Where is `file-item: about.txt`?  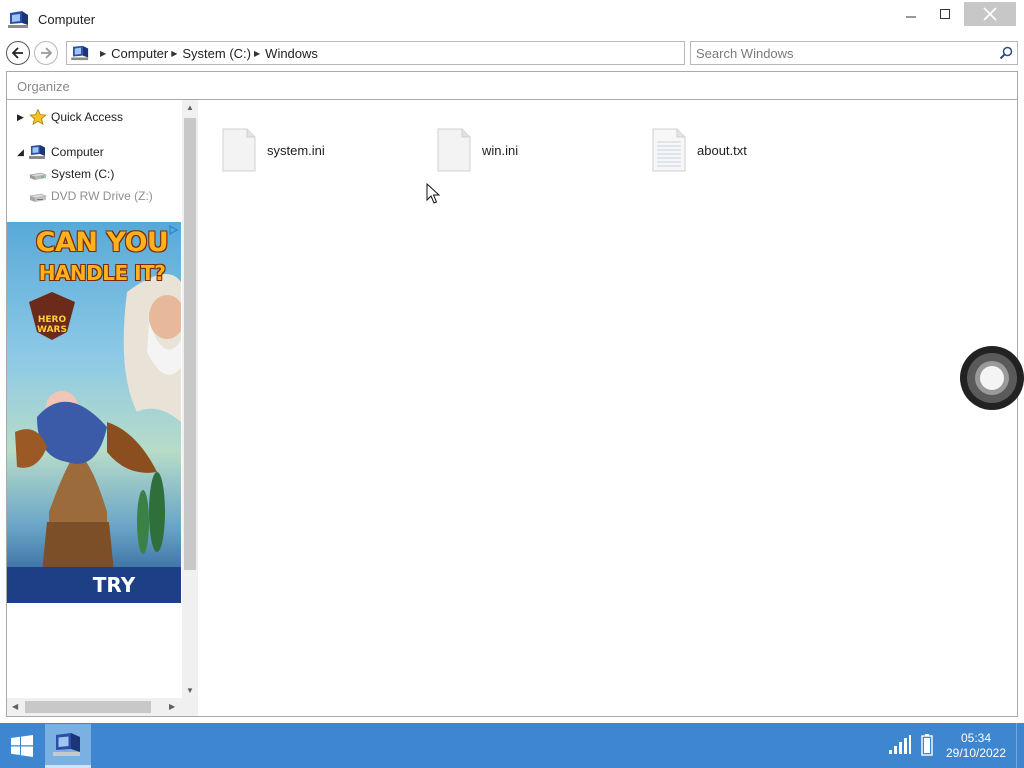 file-item: about.txt is located at coordinates (699, 150).